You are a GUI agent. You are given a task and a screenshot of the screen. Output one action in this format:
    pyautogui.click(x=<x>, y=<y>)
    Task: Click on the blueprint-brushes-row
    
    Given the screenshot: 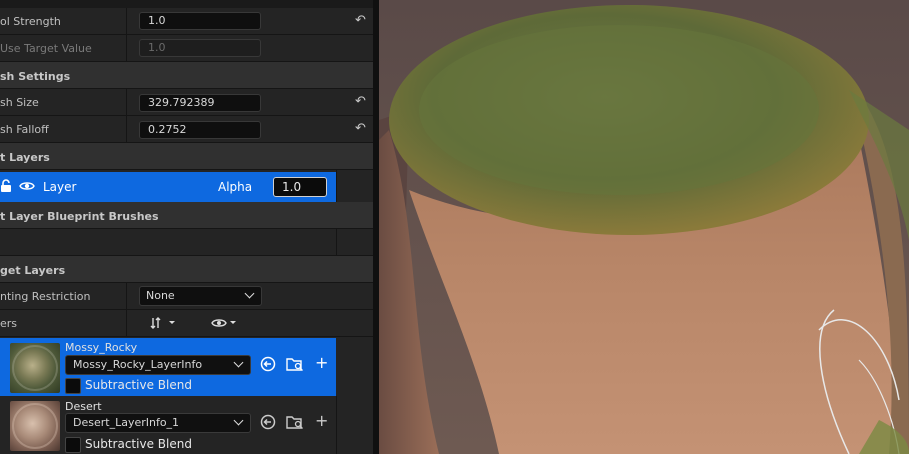 What is the action you would take?
    pyautogui.click(x=186, y=242)
    